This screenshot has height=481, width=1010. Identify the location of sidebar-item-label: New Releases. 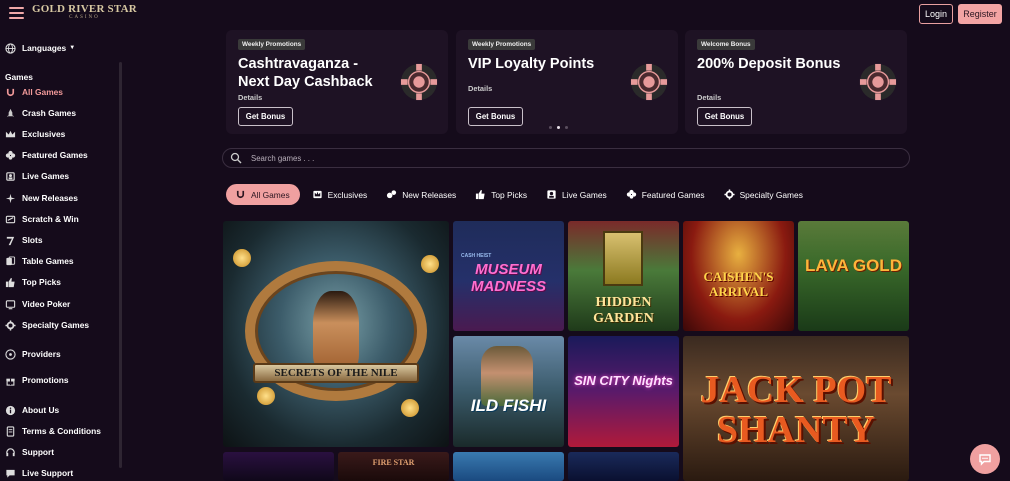
(50, 198).